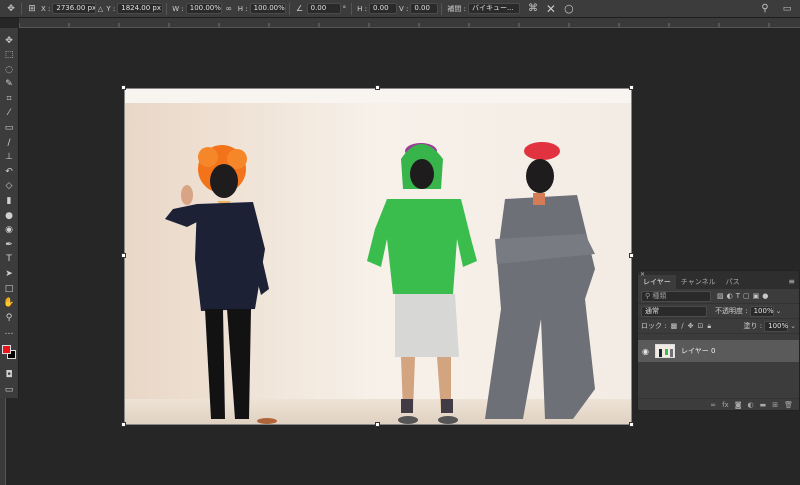  Describe the element at coordinates (9, 172) in the screenshot. I see `history-brush-tool-icon: ↶` at that location.